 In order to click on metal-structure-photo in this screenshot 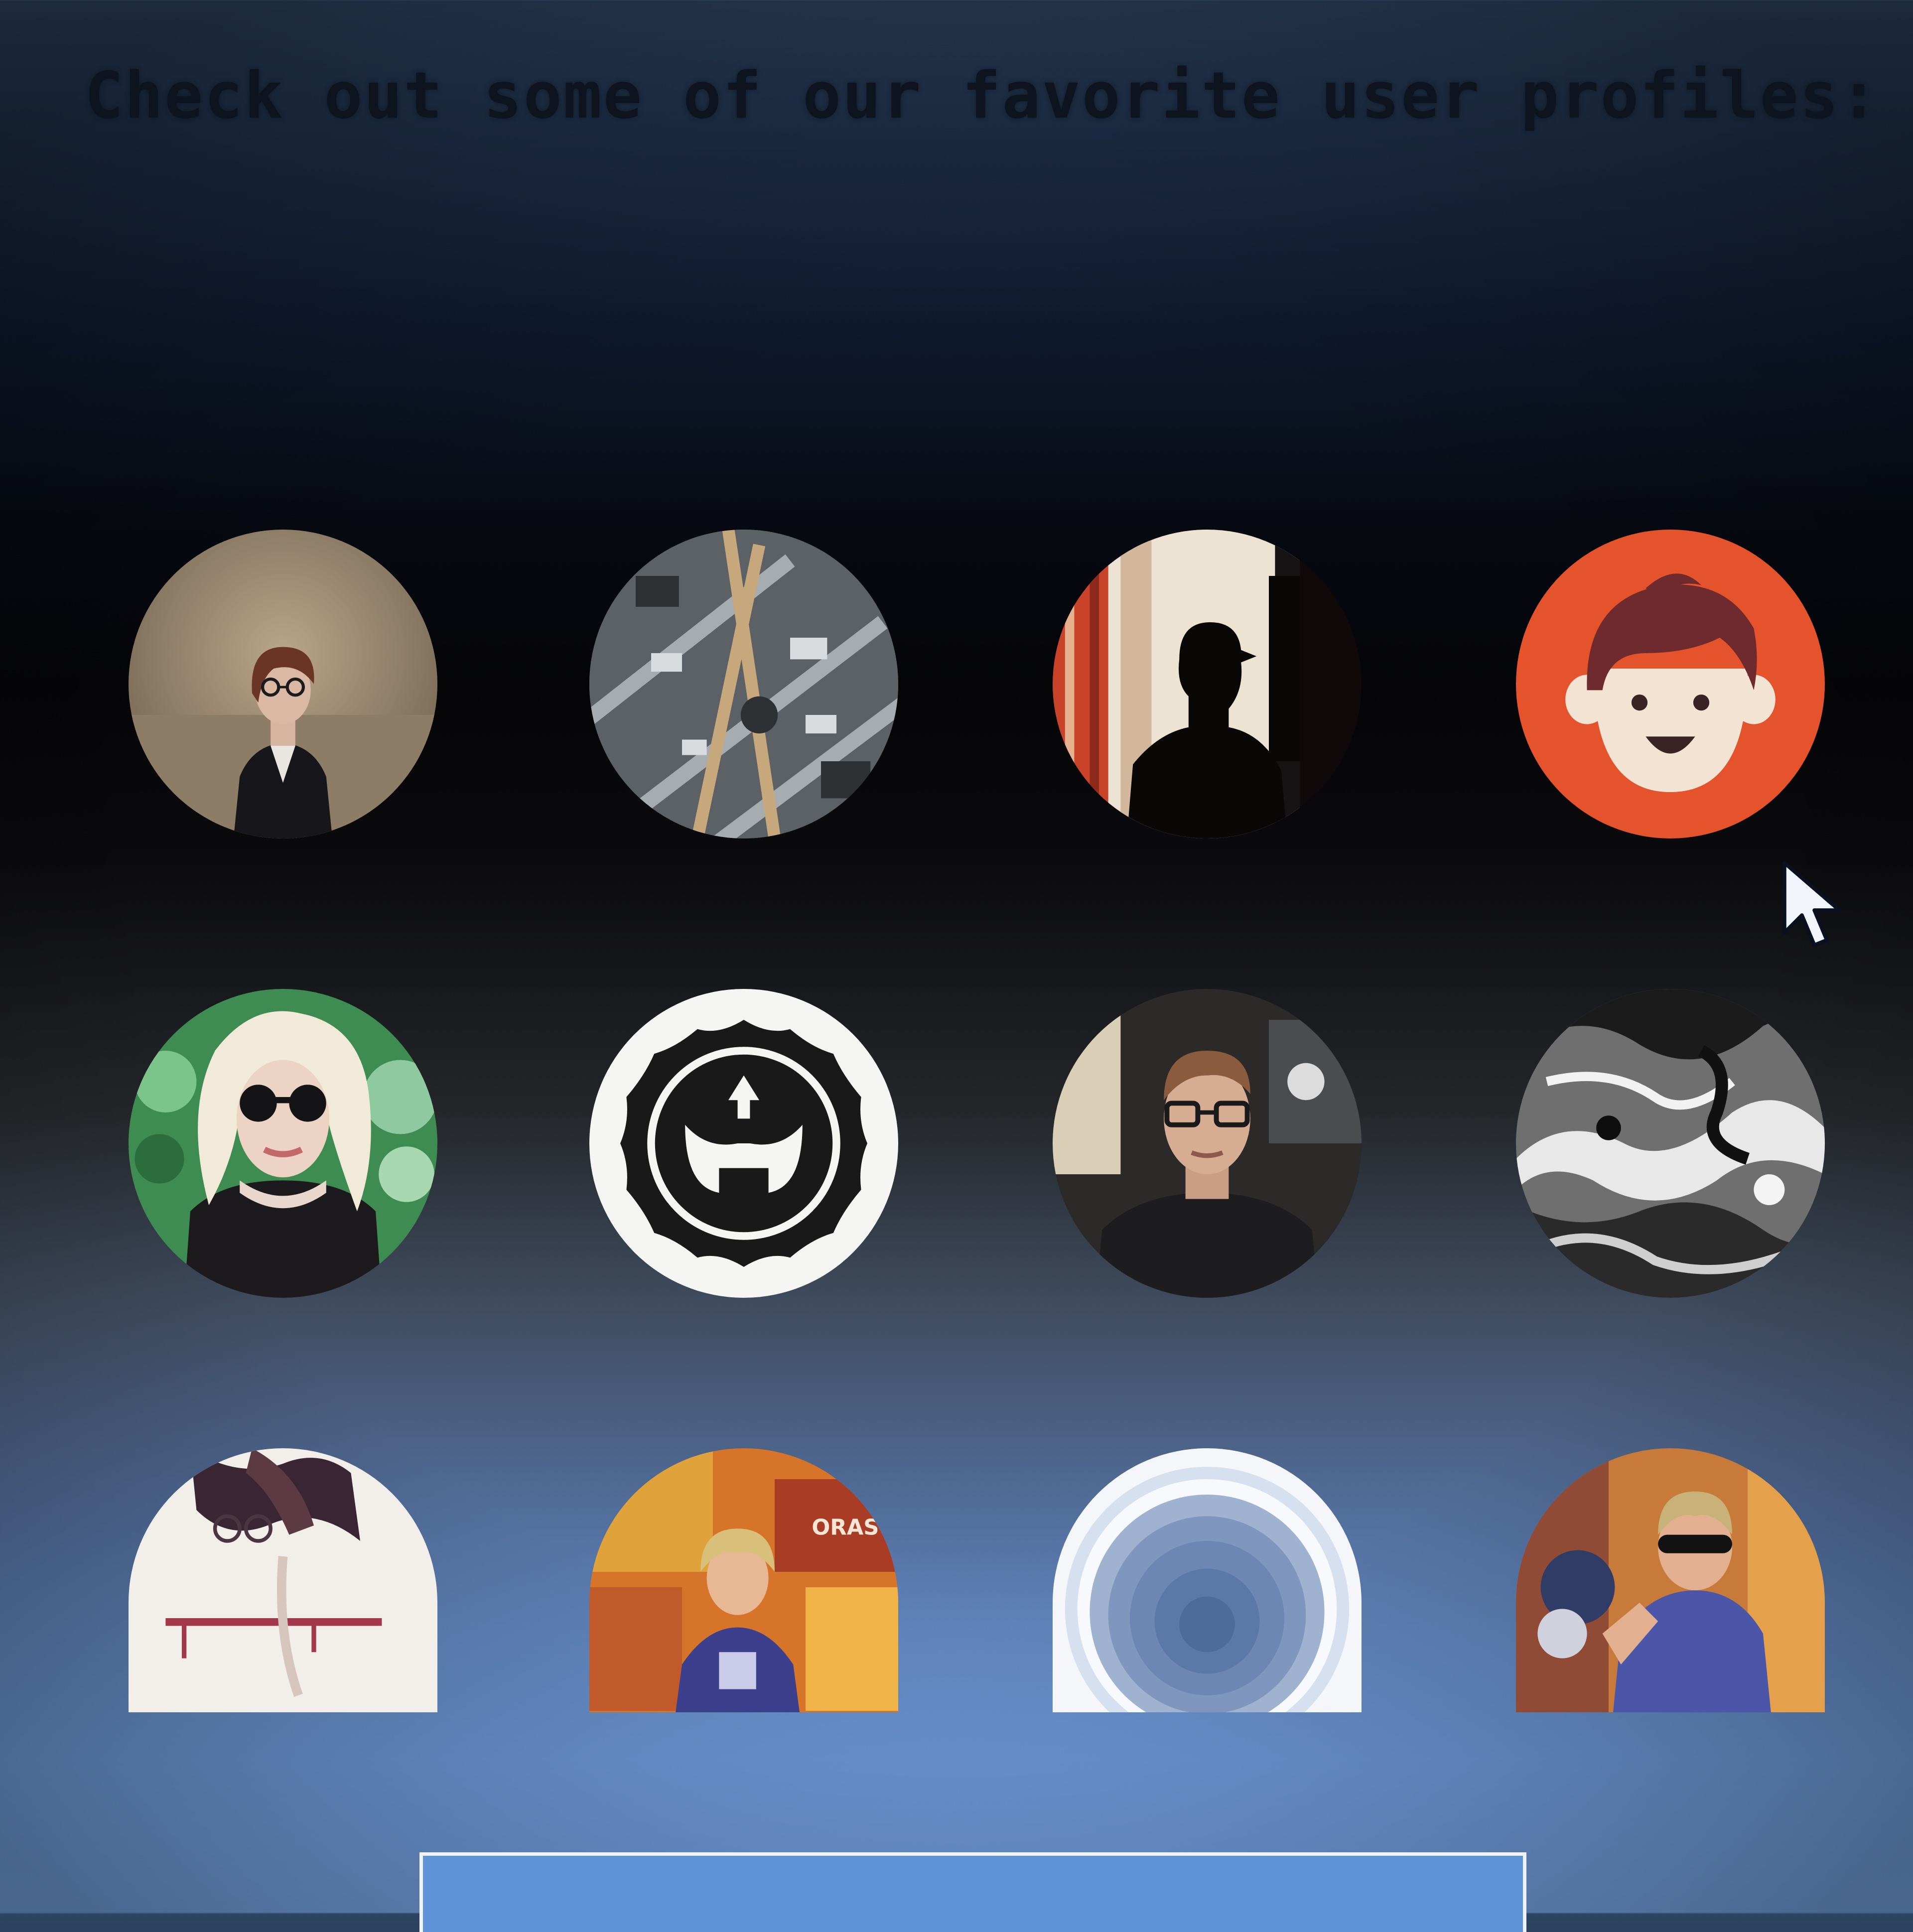, I will do `click(743, 684)`.